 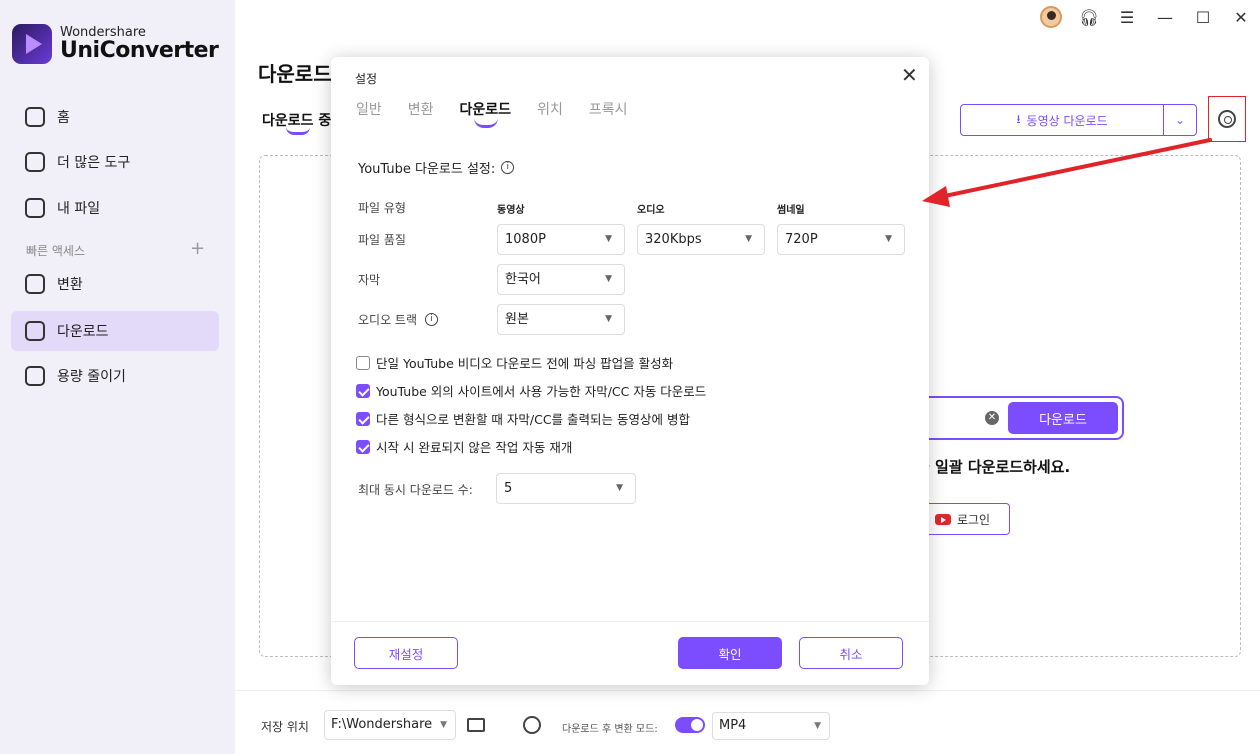 What do you see at coordinates (801, 239) in the screenshot?
I see `thumbnail-quality-value: 720P` at bounding box center [801, 239].